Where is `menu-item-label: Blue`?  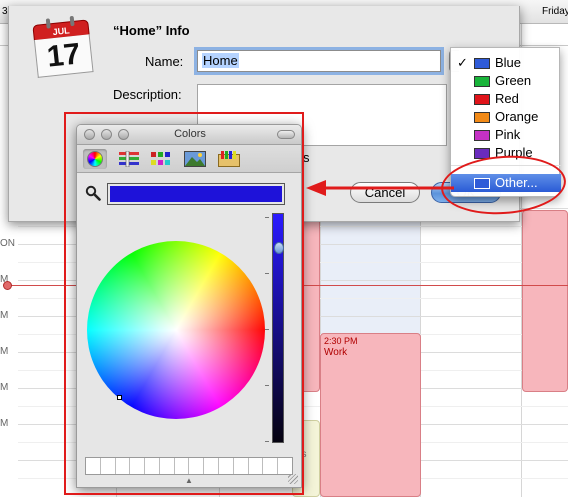 menu-item-label: Blue is located at coordinates (508, 62).